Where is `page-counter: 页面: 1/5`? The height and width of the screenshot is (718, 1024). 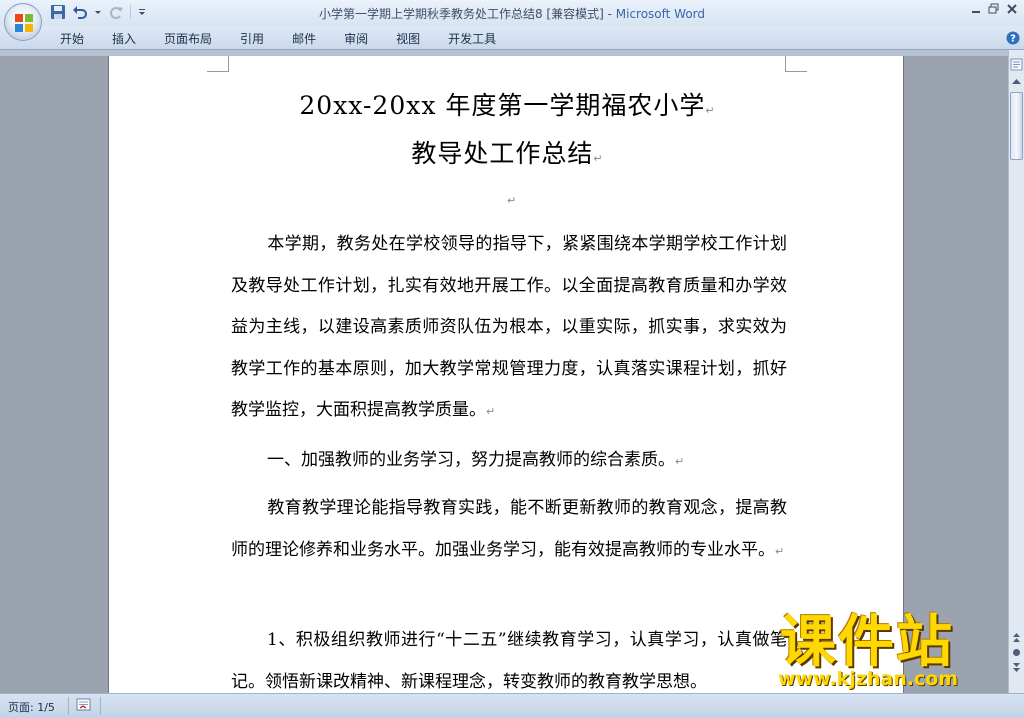
page-counter: 页面: 1/5 is located at coordinates (31, 707).